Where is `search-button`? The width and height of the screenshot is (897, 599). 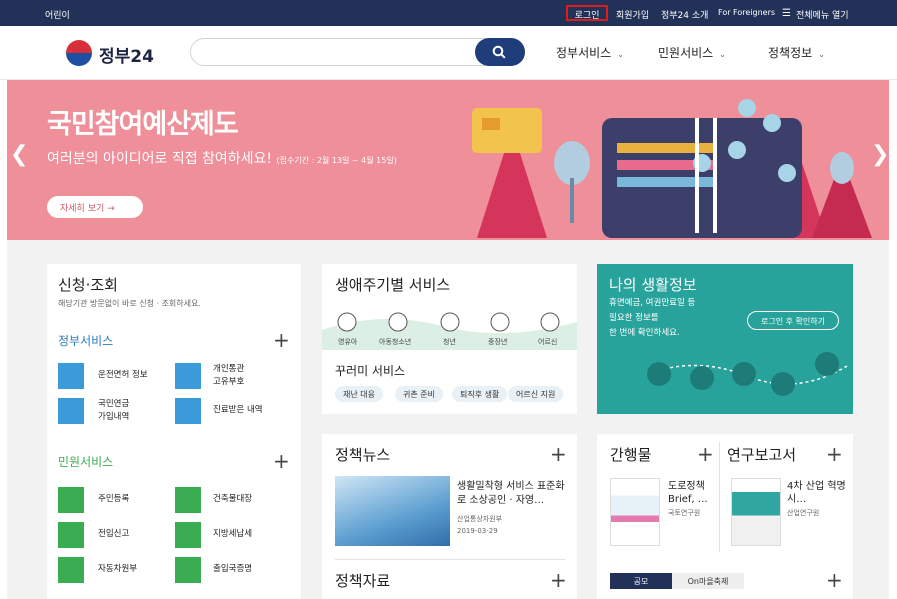
search-button is located at coordinates (500, 52).